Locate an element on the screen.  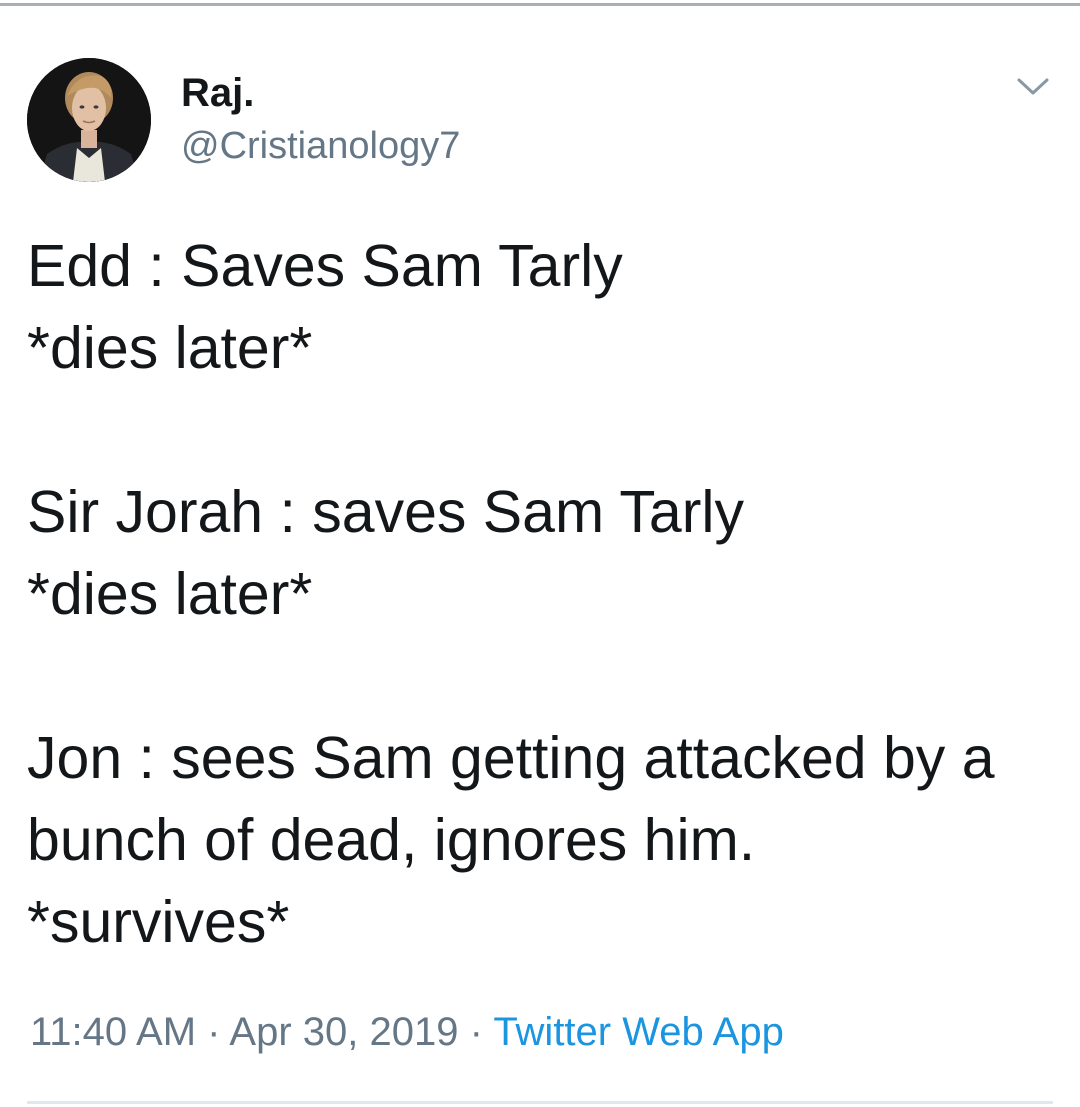
tweet-line: Jon : sees Sam getting attacked by a is located at coordinates (511, 758).